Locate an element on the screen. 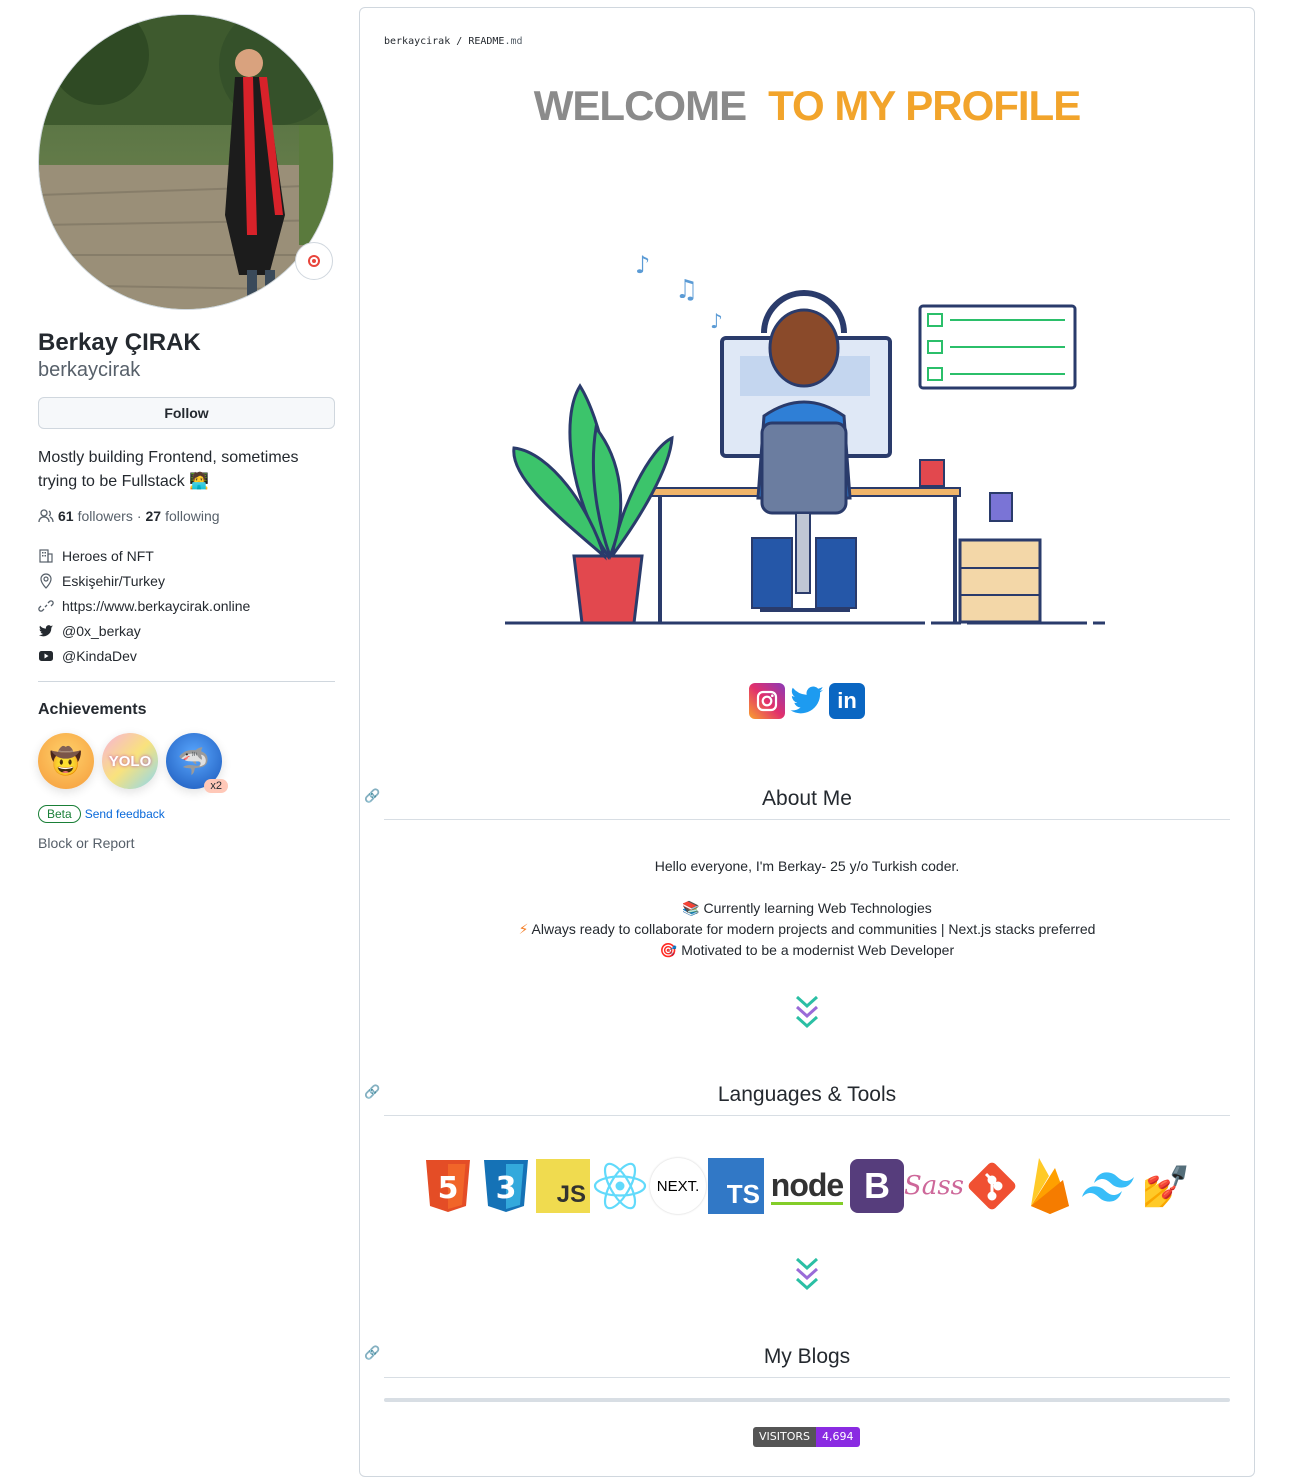 The width and height of the screenshot is (1293, 1484). react-icon is located at coordinates (620, 1186).